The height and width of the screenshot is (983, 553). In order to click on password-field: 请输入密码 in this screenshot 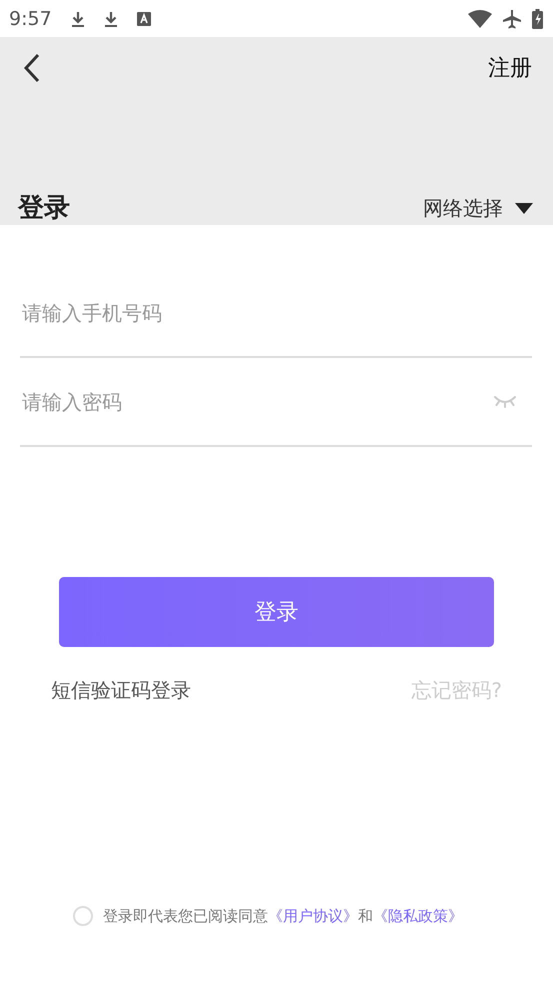, I will do `click(256, 402)`.